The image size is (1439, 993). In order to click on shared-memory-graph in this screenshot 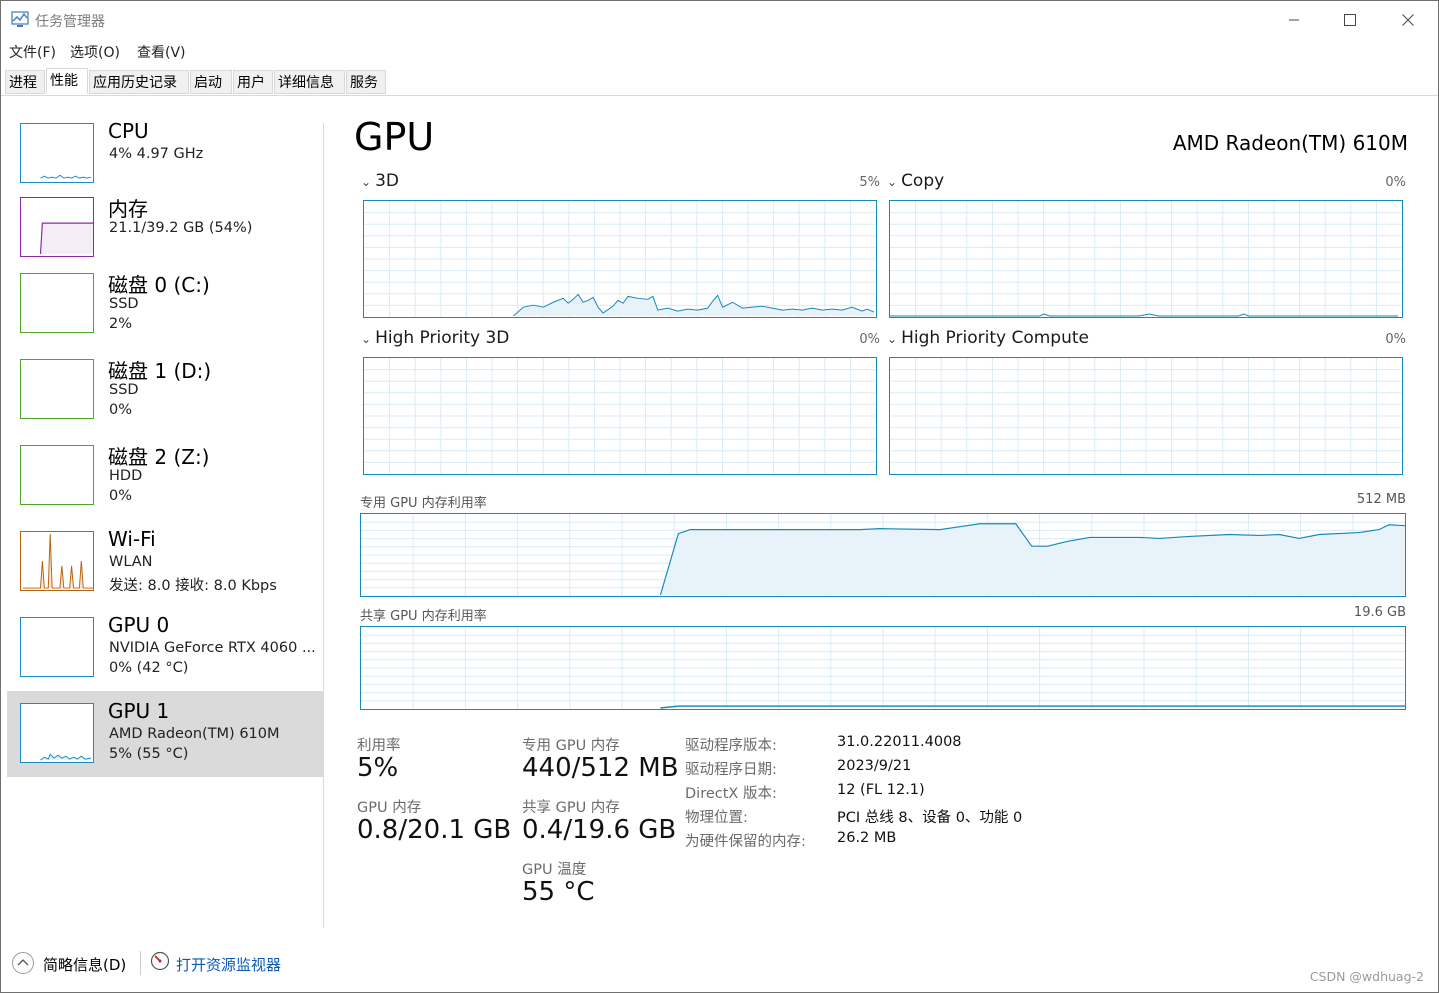, I will do `click(883, 668)`.